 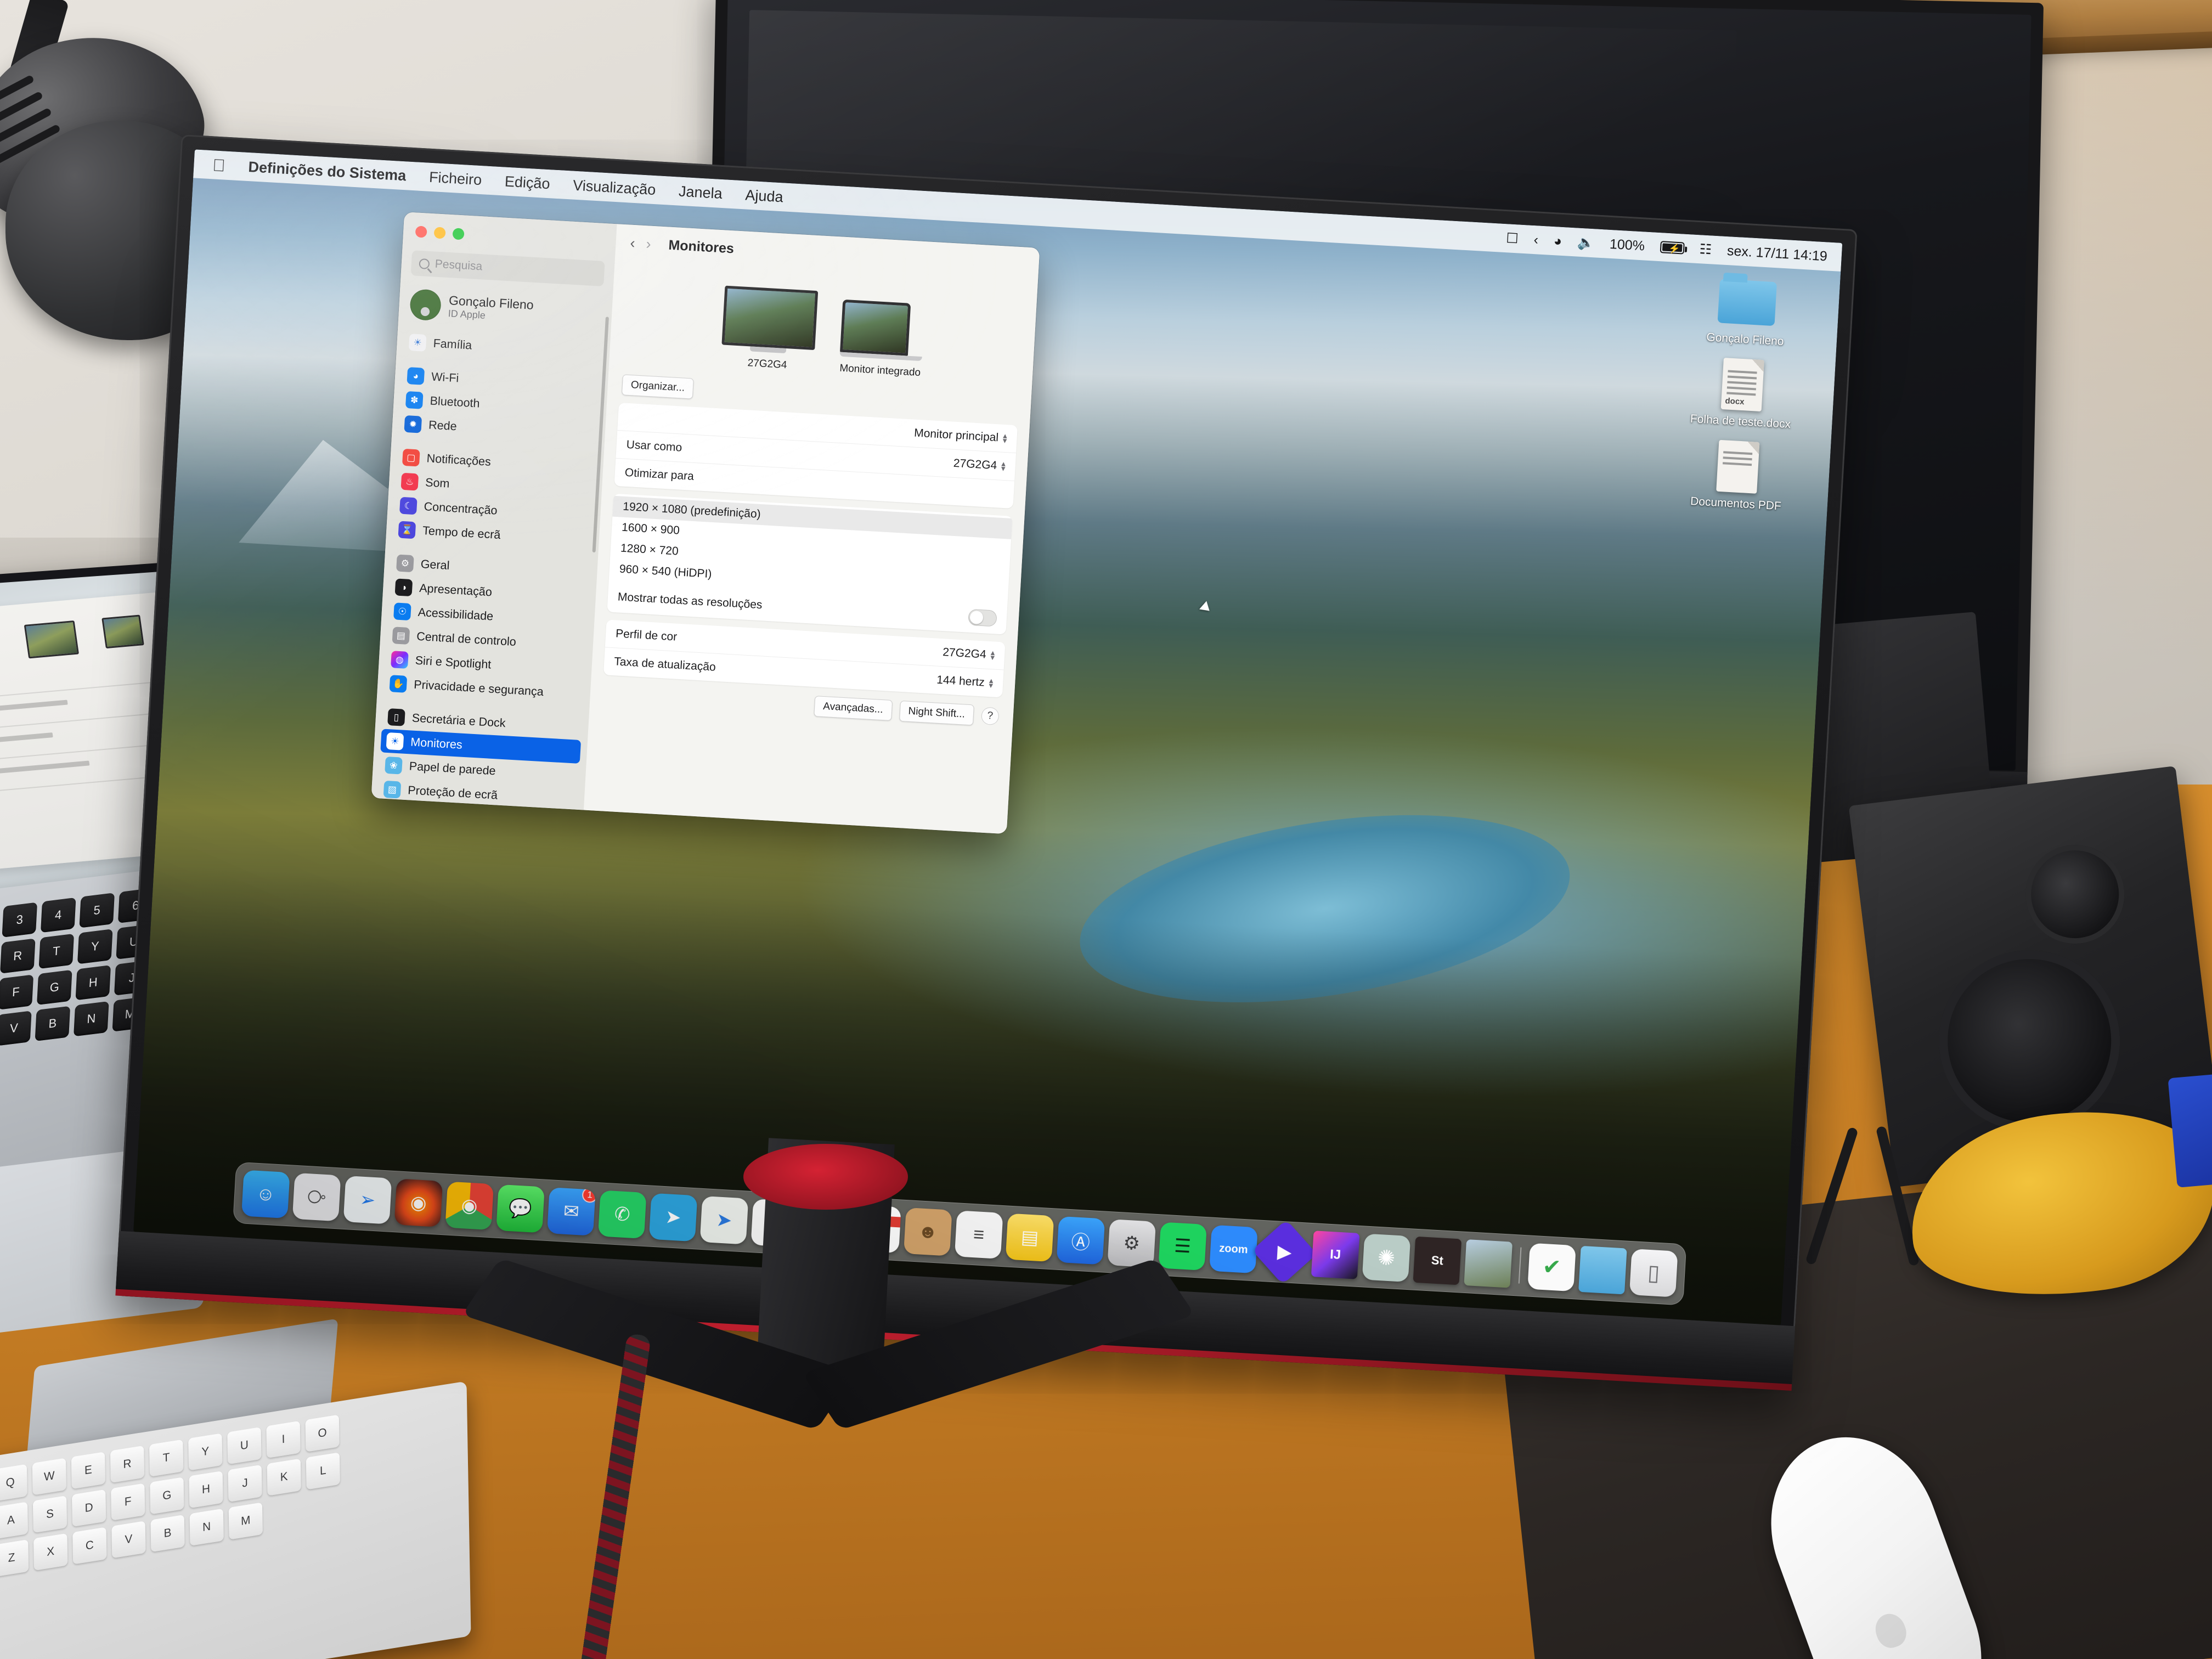 I want to click on sidebar-item-label: Família, so click(x=453, y=344).